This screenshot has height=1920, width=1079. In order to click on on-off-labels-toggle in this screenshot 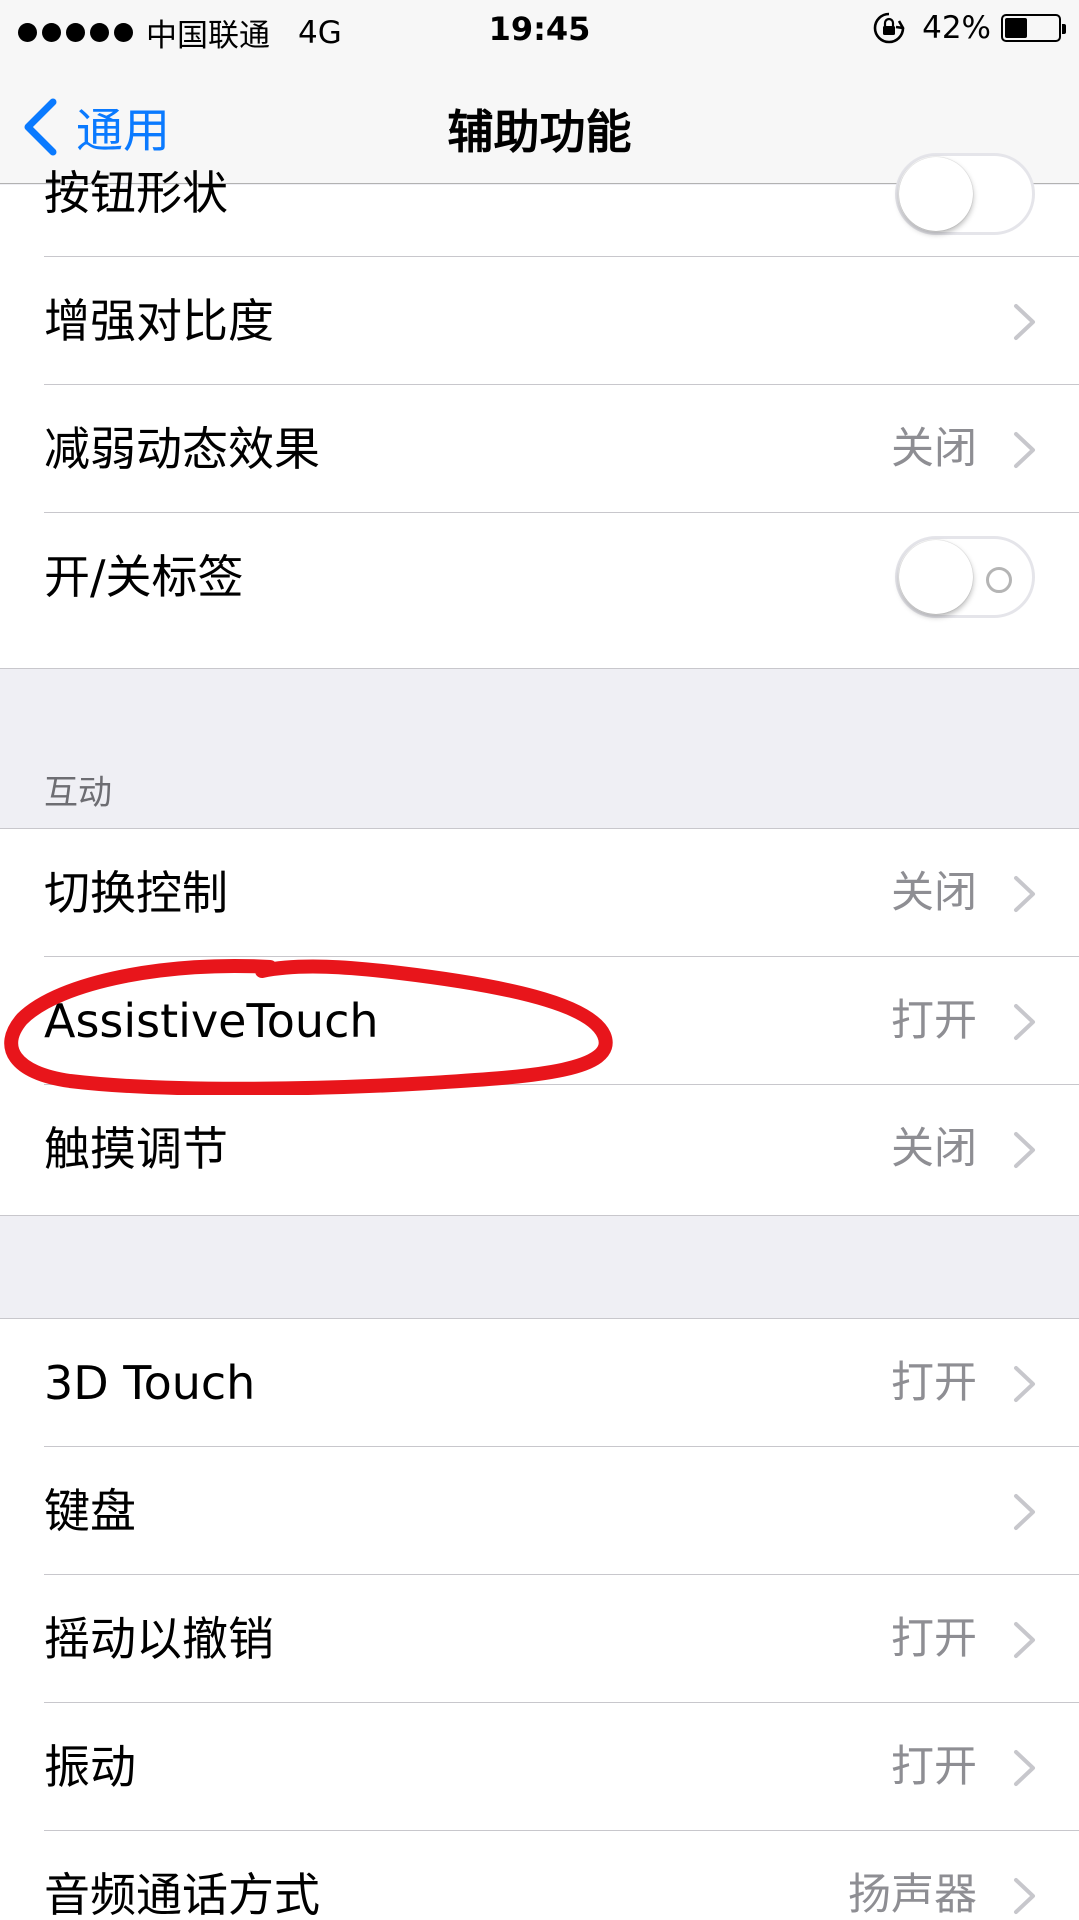, I will do `click(965, 577)`.